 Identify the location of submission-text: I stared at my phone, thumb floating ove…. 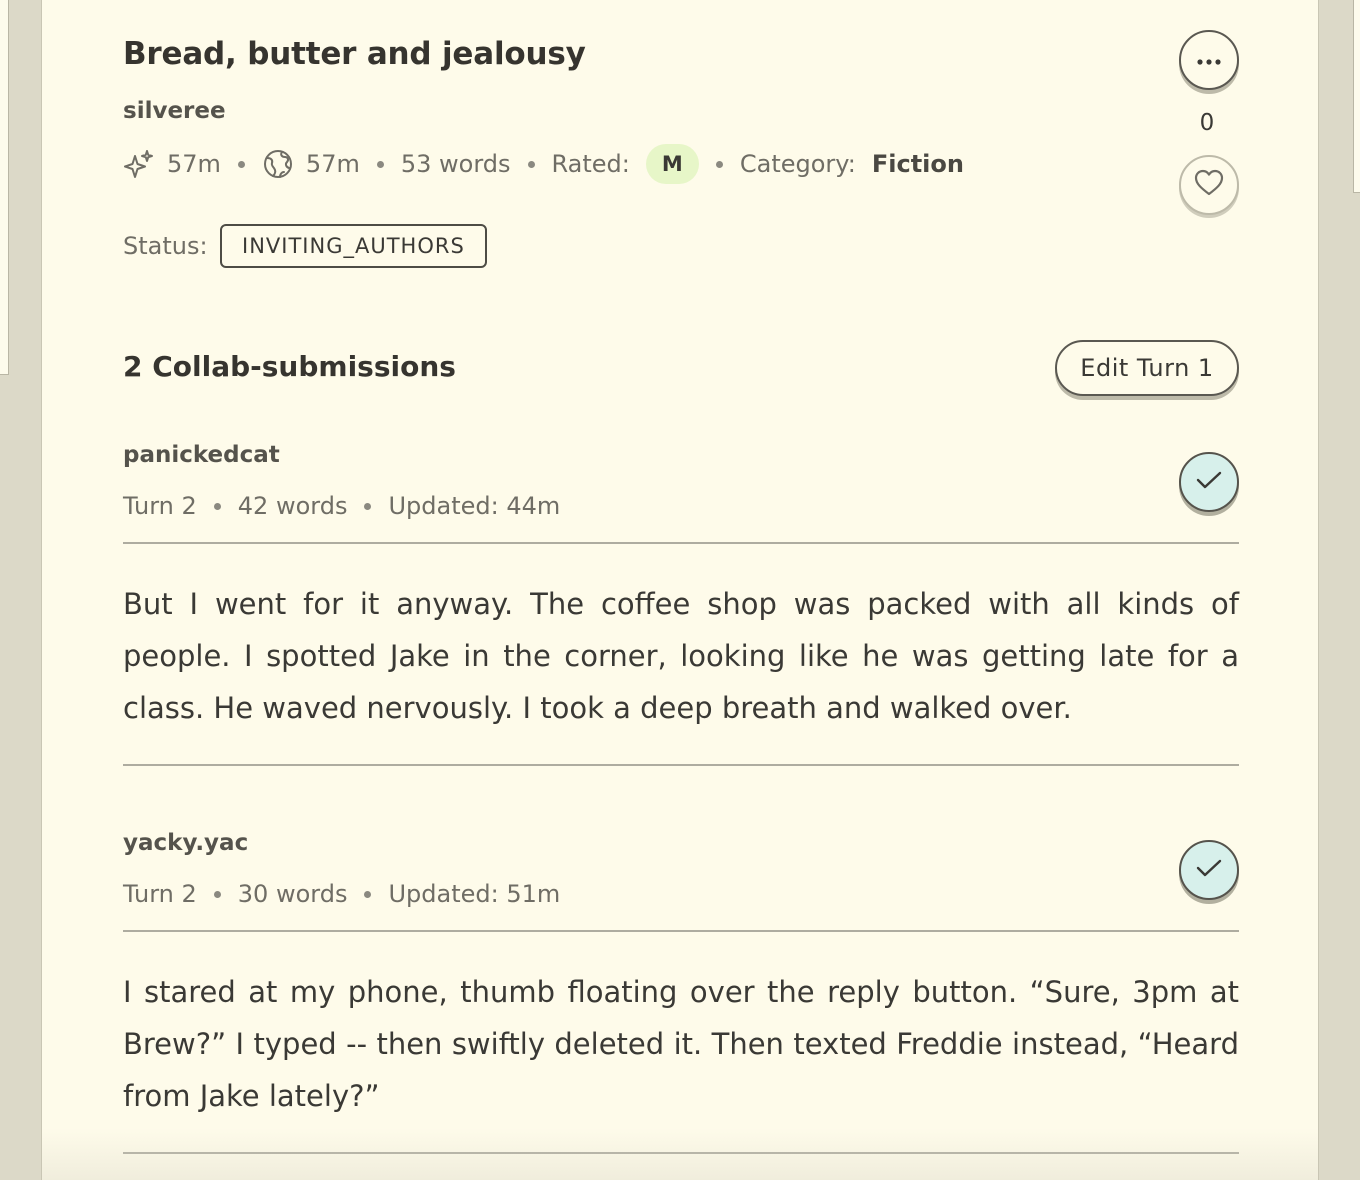
(681, 1044).